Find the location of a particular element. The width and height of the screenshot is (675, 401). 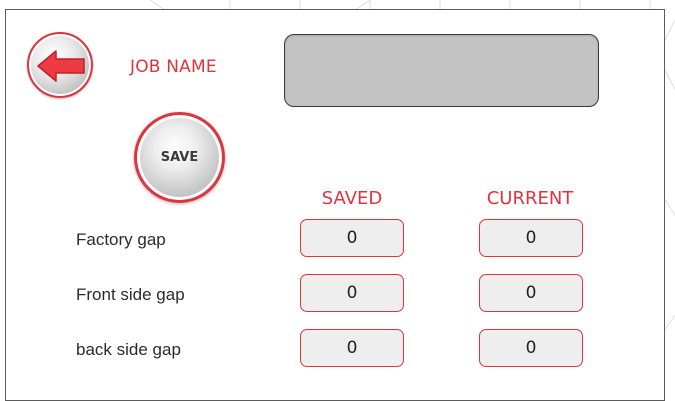

column-header-current: CURRENT is located at coordinates (530, 198).